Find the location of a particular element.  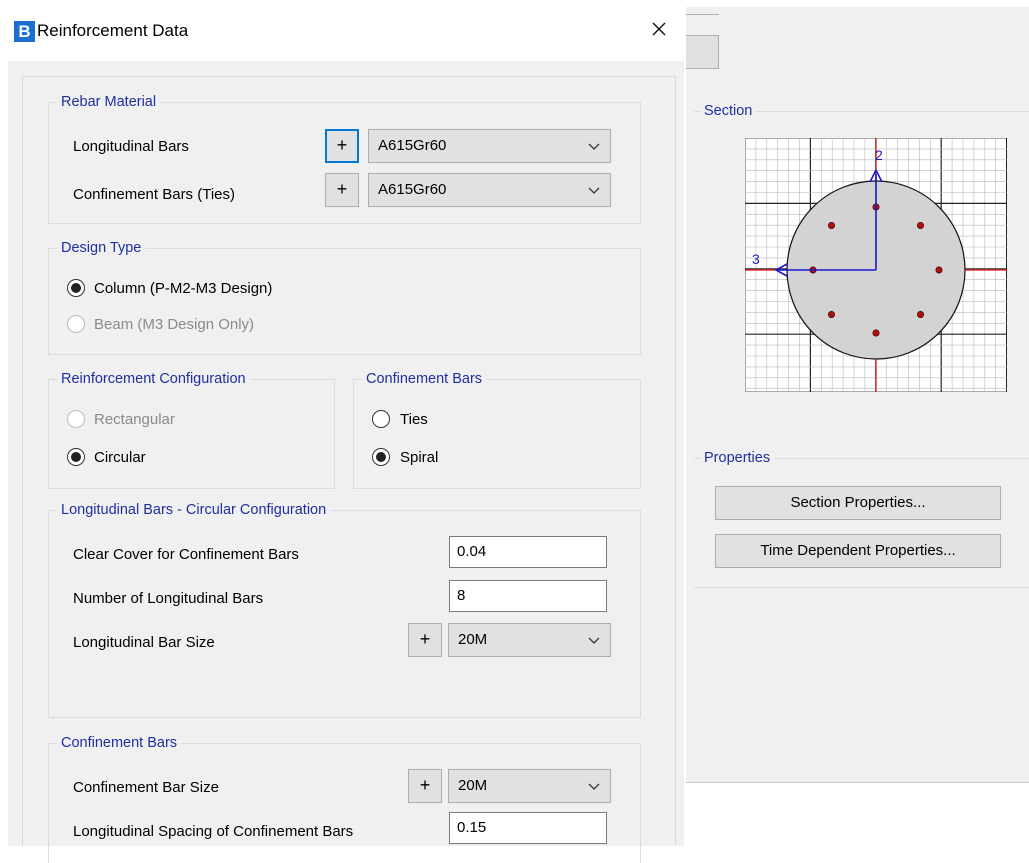

confinement-material-select: A615Gr60 is located at coordinates (489, 190).